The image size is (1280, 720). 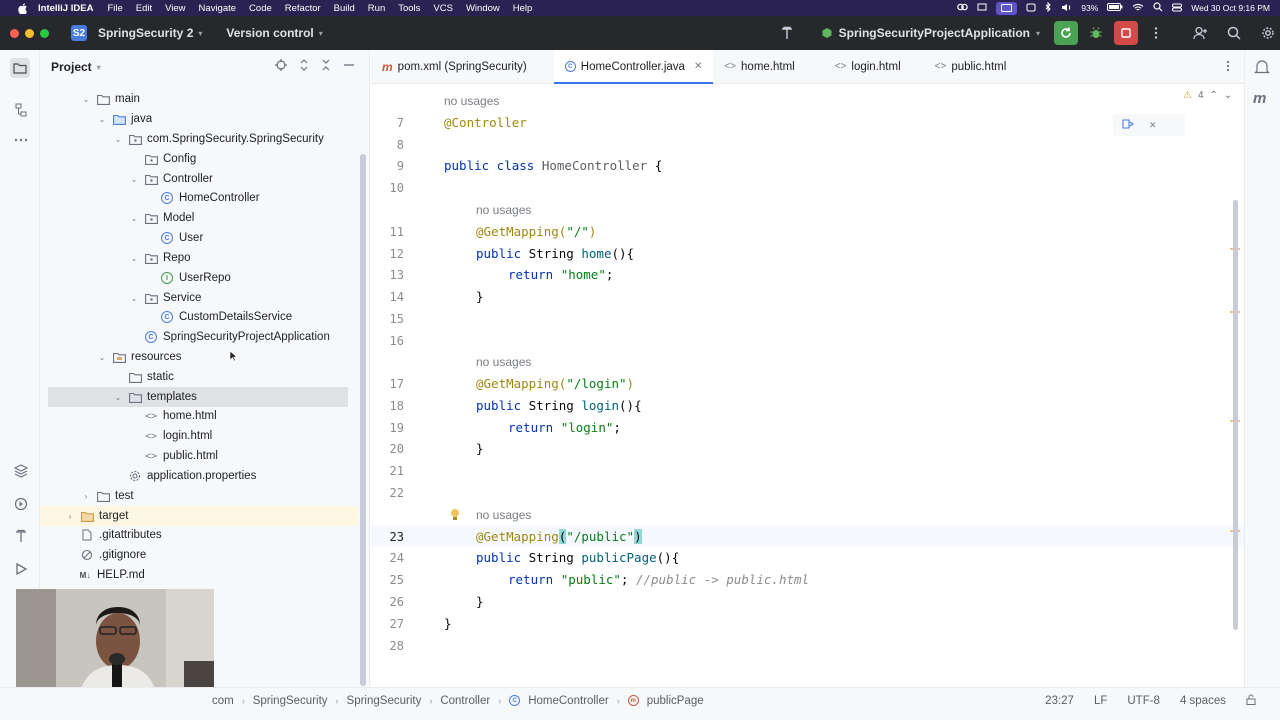 What do you see at coordinates (1259, 98) in the screenshot?
I see `maven-tool-icon: m` at bounding box center [1259, 98].